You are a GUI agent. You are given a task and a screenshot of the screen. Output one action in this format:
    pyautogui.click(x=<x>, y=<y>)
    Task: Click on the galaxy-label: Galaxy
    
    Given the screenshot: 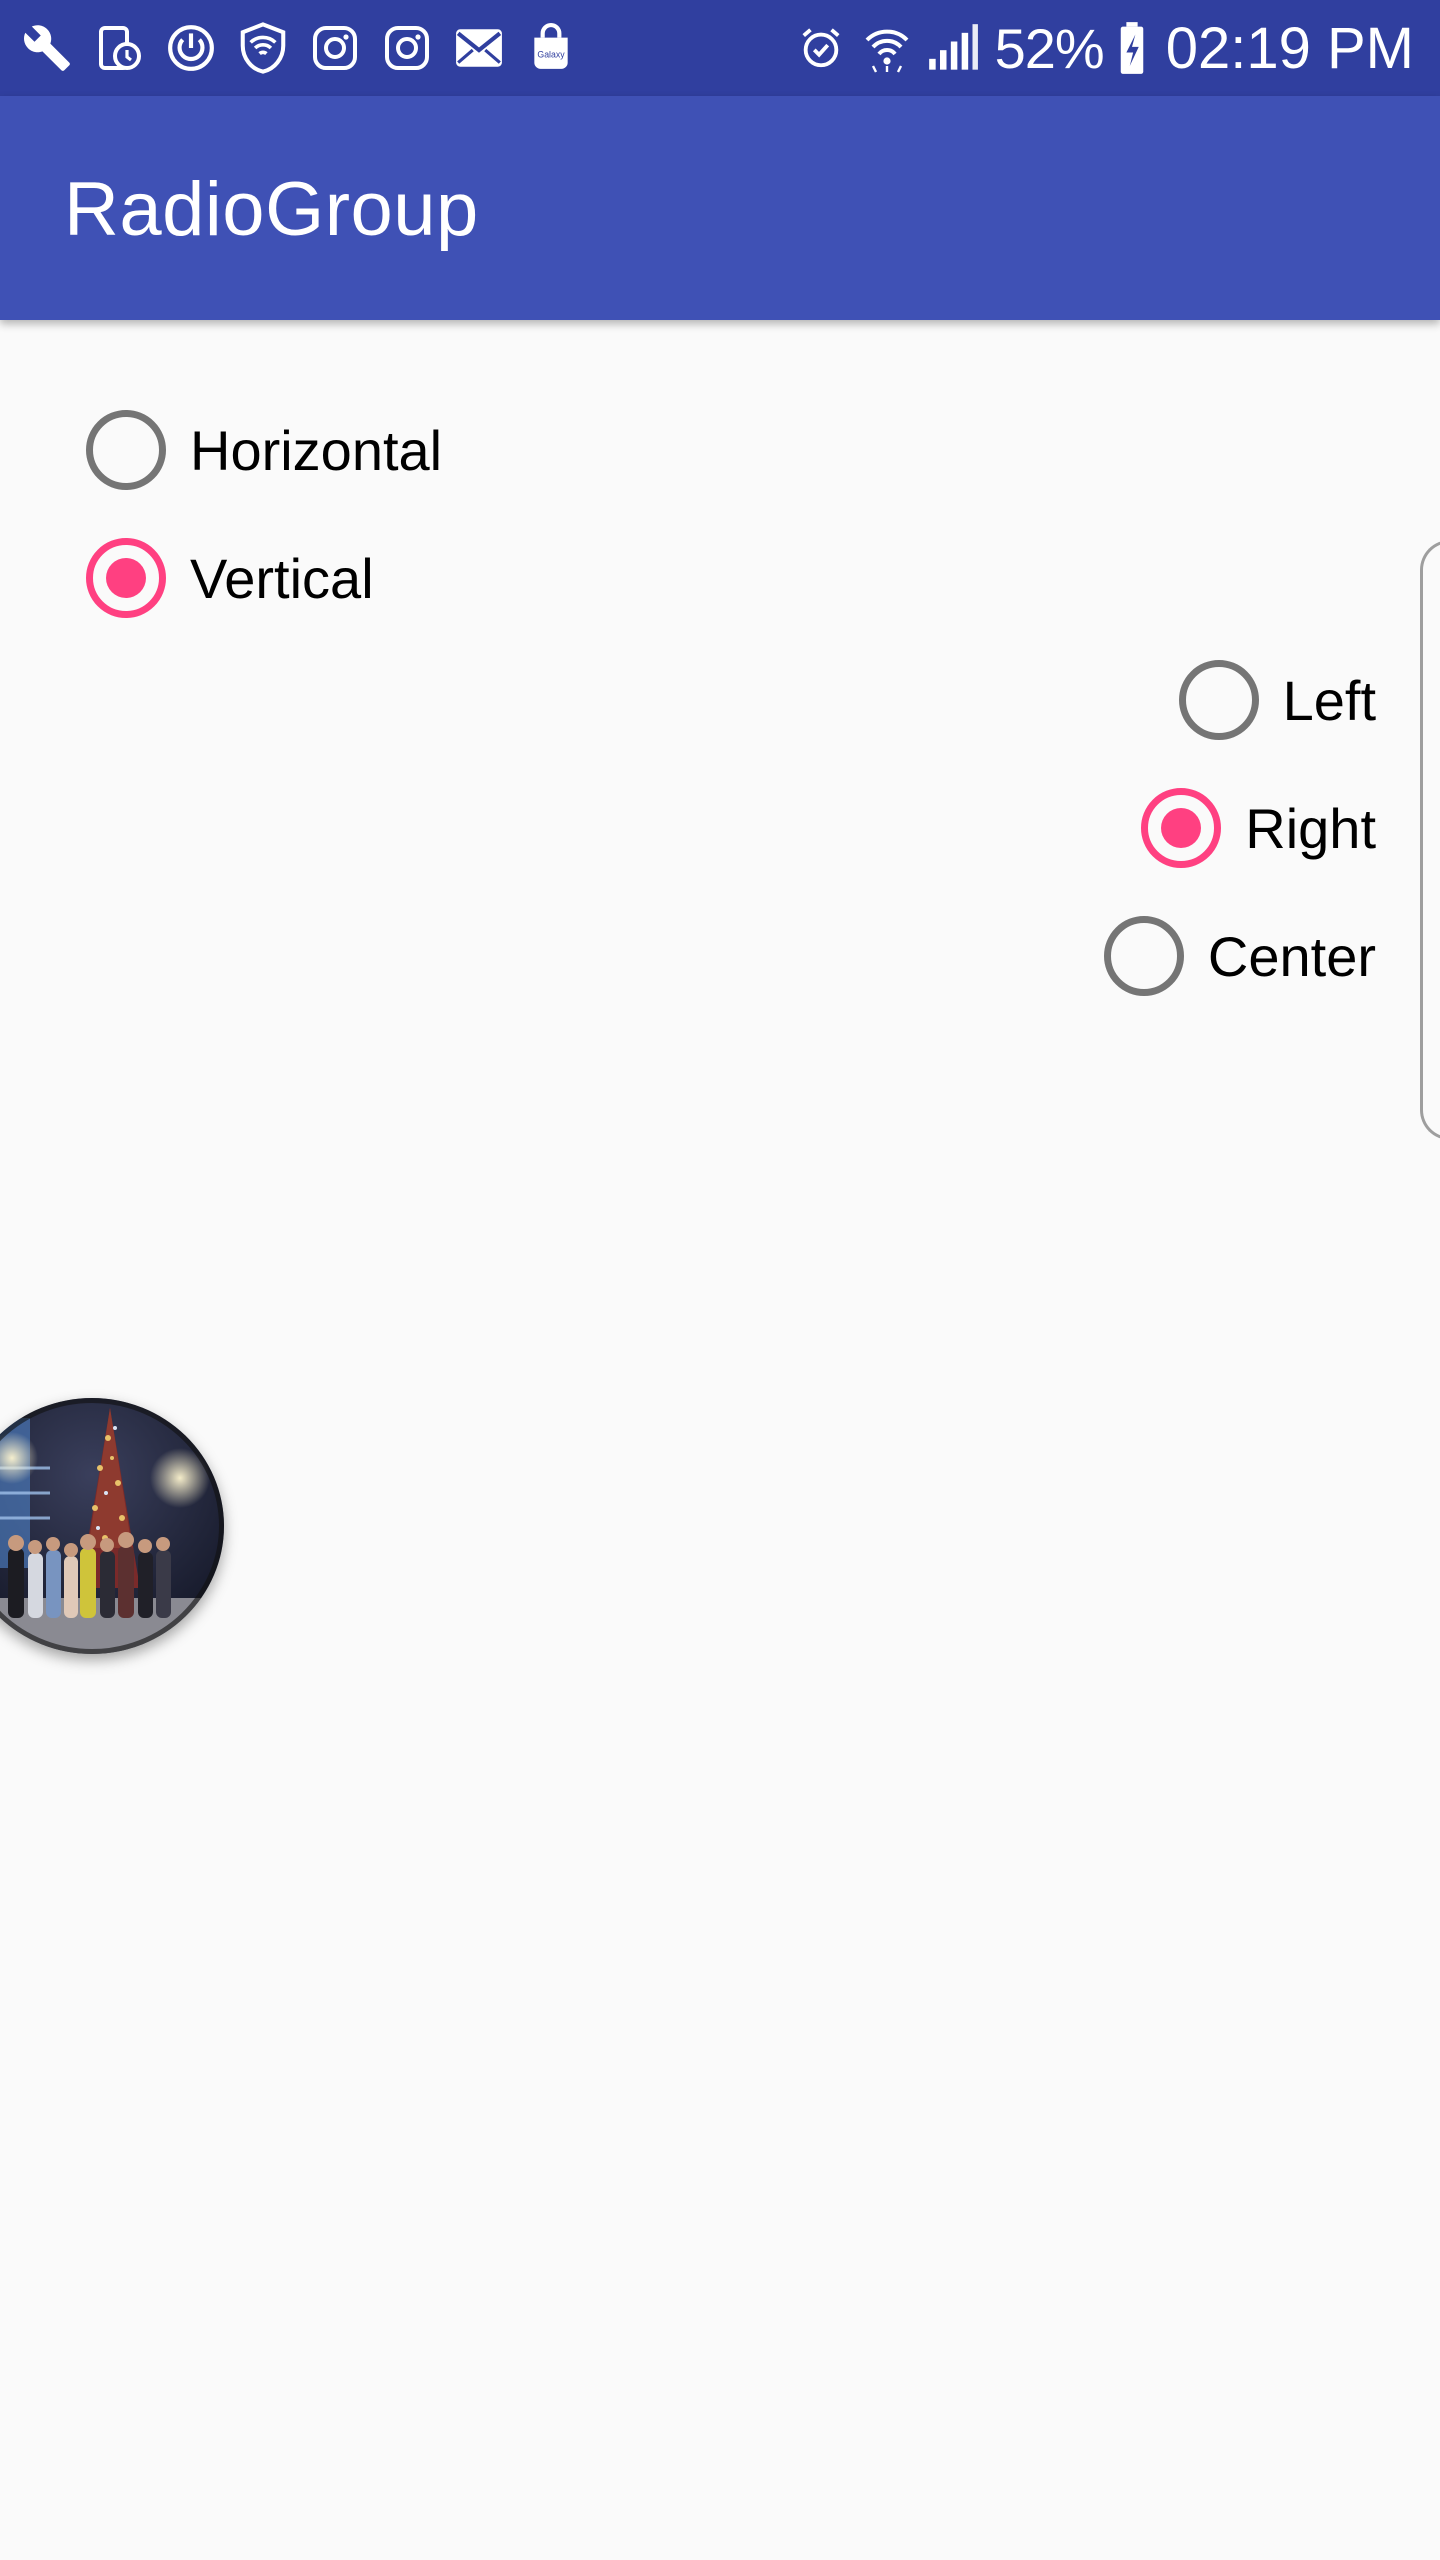 What is the action you would take?
    pyautogui.click(x=551, y=54)
    